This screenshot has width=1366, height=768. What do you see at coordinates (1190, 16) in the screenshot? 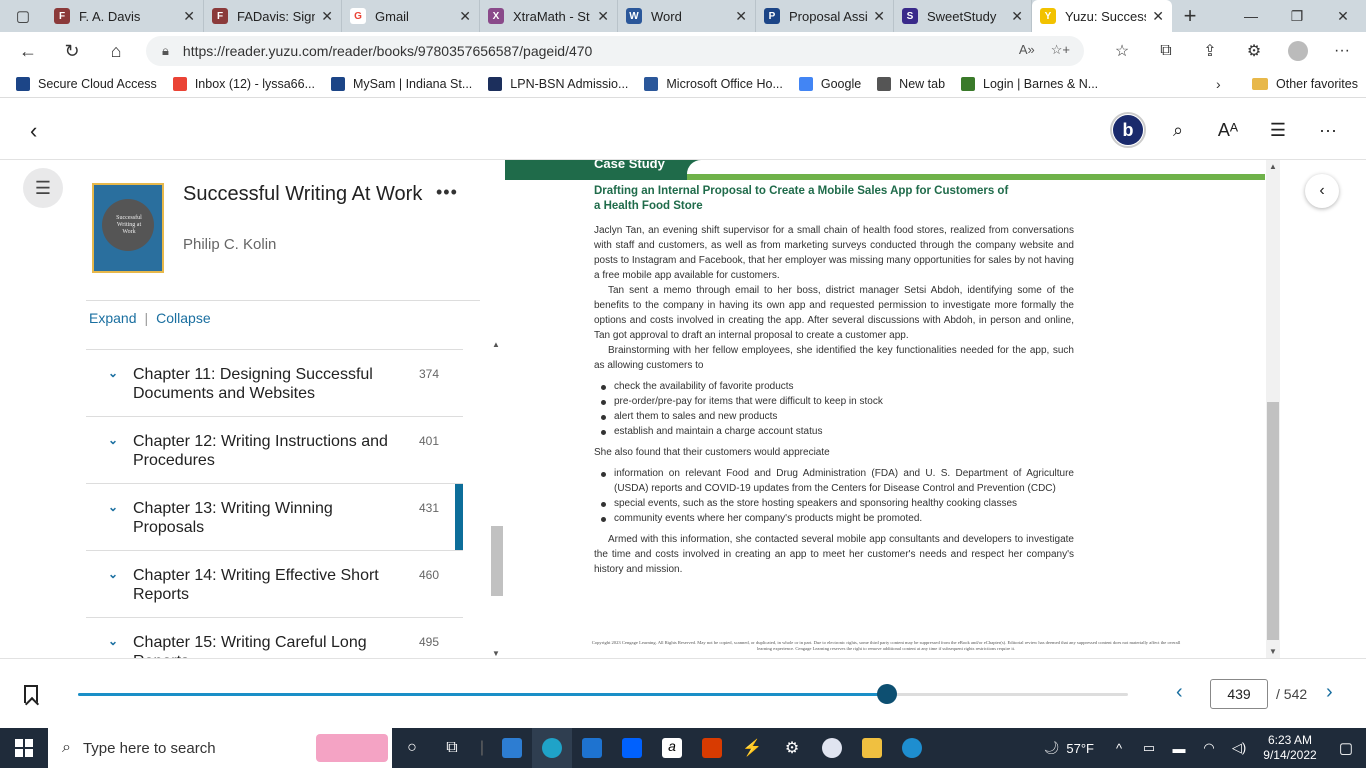
I see `new-tab-button: +` at bounding box center [1190, 16].